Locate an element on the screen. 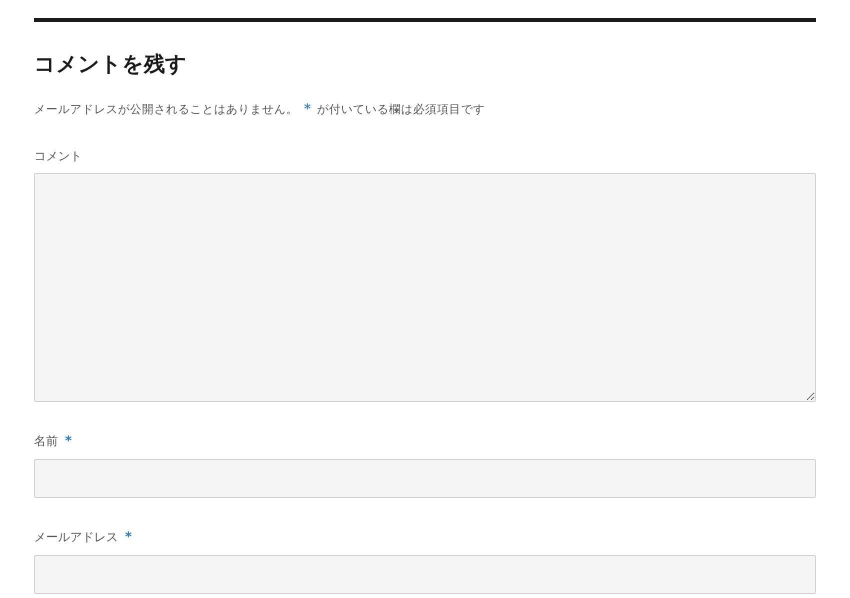 This screenshot has height=598, width=850. field-label: コメント is located at coordinates (58, 156).